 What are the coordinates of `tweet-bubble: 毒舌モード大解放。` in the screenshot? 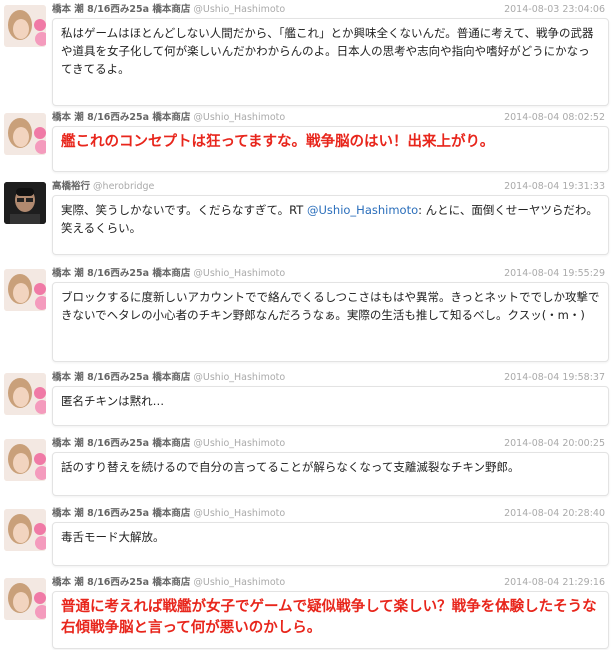 It's located at (330, 544).